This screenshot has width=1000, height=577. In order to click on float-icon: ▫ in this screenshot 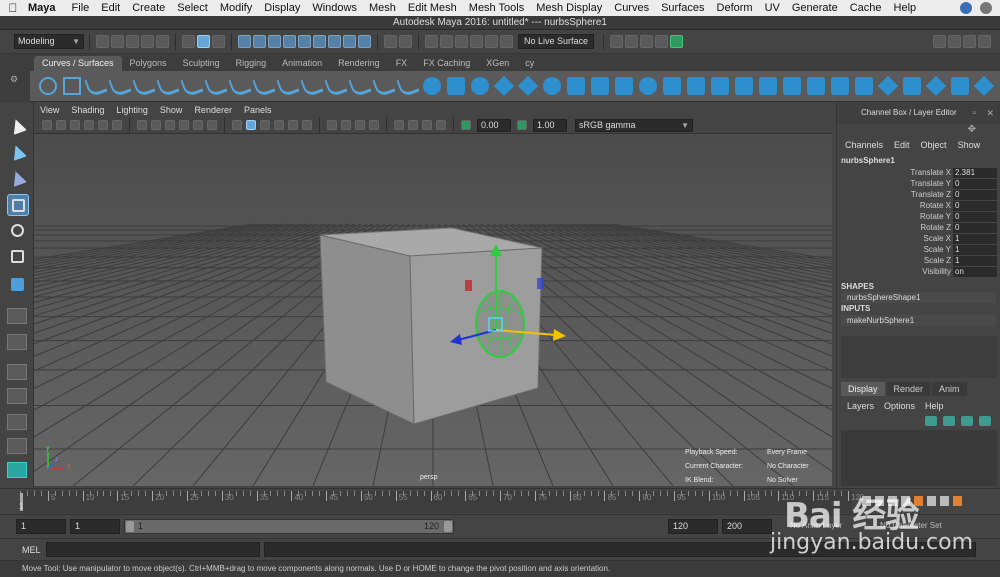, I will do `click(974, 113)`.